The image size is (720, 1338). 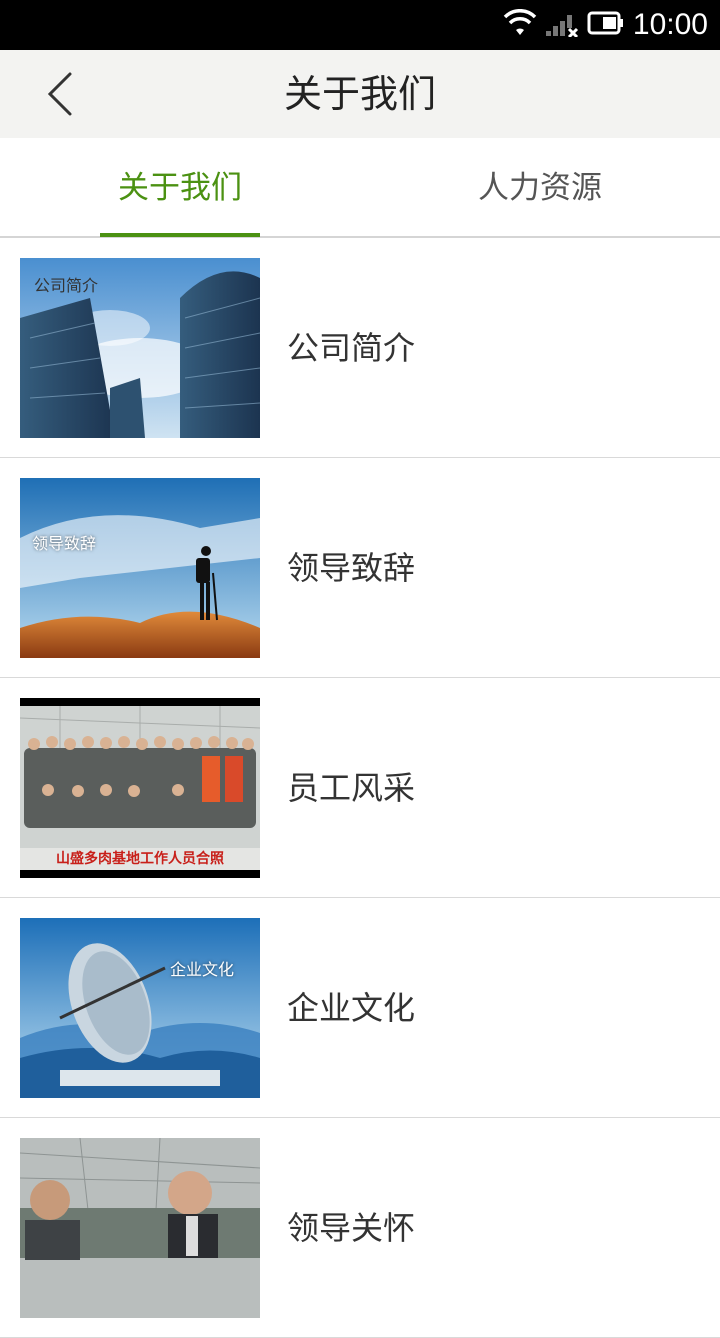 I want to click on leader-speech-image: 领导致辞, so click(x=140, y=568).